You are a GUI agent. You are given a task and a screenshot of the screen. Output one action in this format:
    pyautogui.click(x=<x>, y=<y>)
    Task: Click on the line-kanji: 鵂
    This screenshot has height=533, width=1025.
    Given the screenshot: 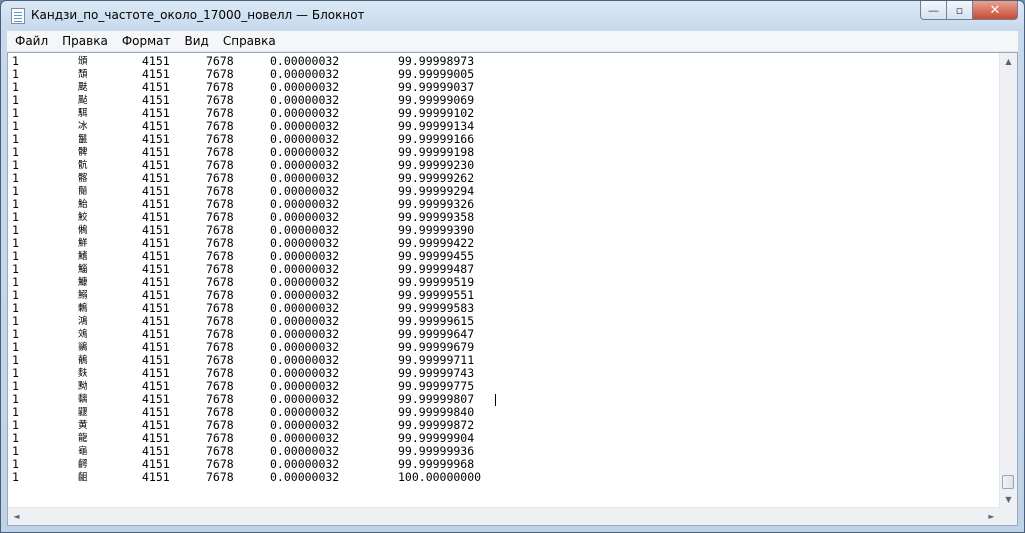 What is the action you would take?
    pyautogui.click(x=83, y=230)
    